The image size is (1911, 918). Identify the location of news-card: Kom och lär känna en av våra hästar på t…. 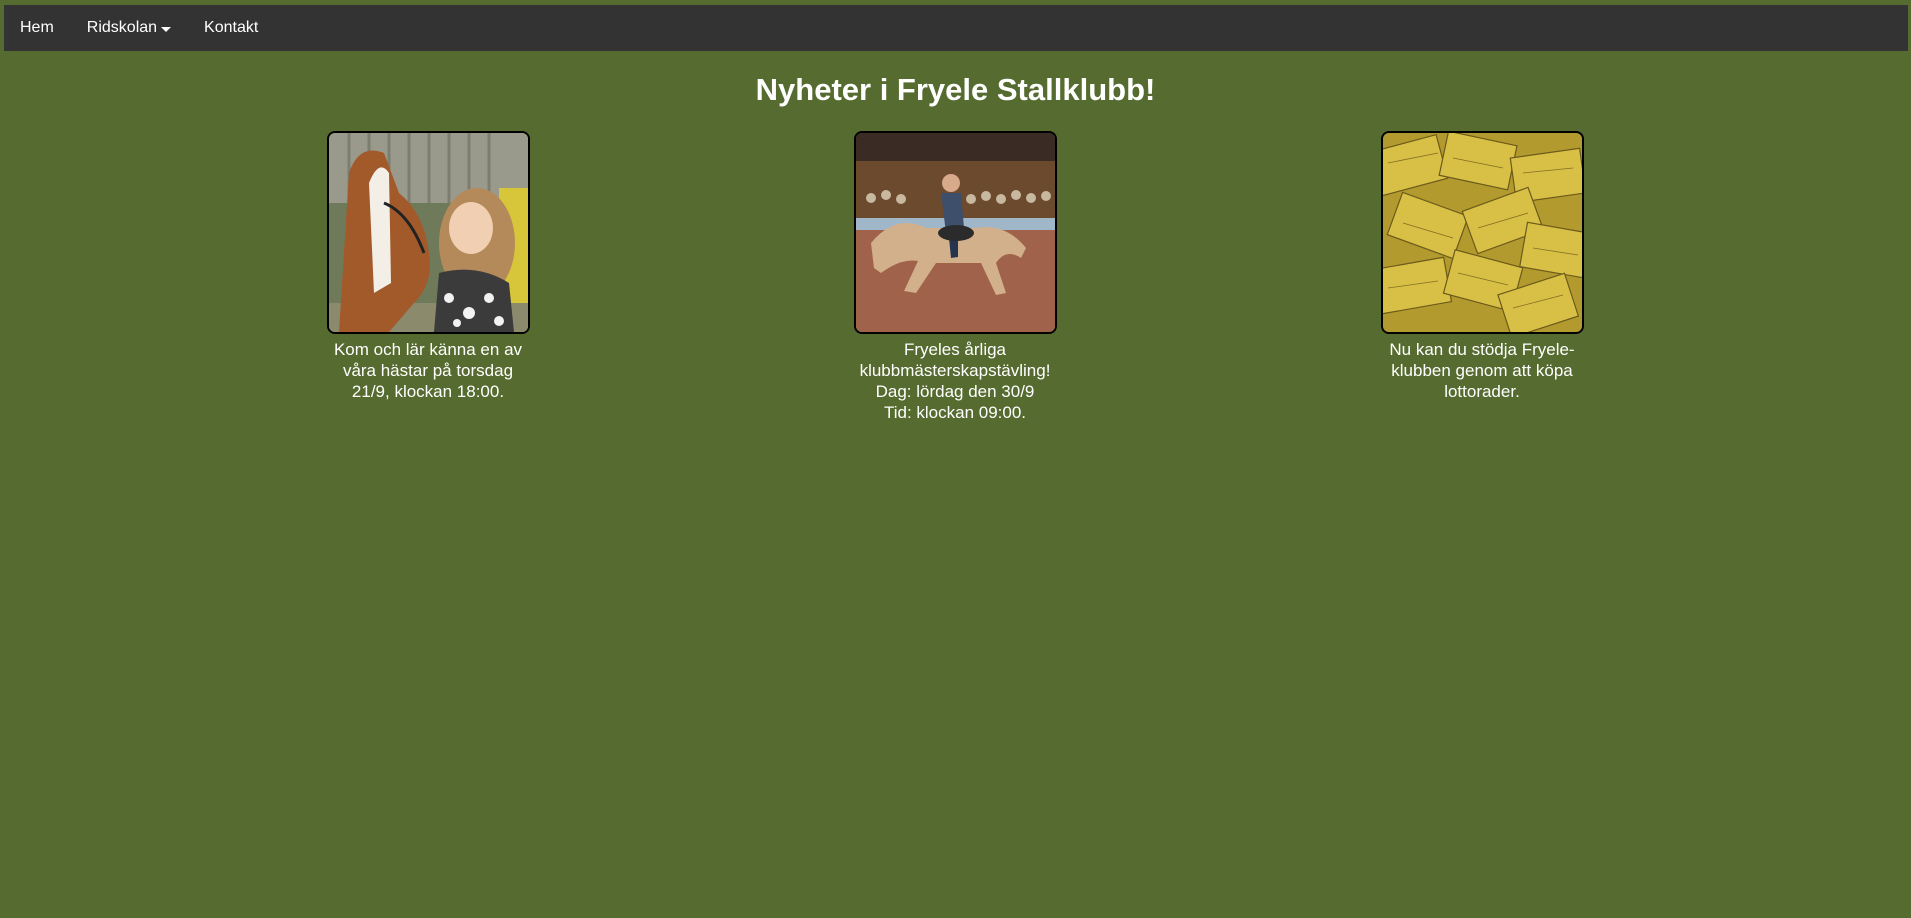
(428, 266).